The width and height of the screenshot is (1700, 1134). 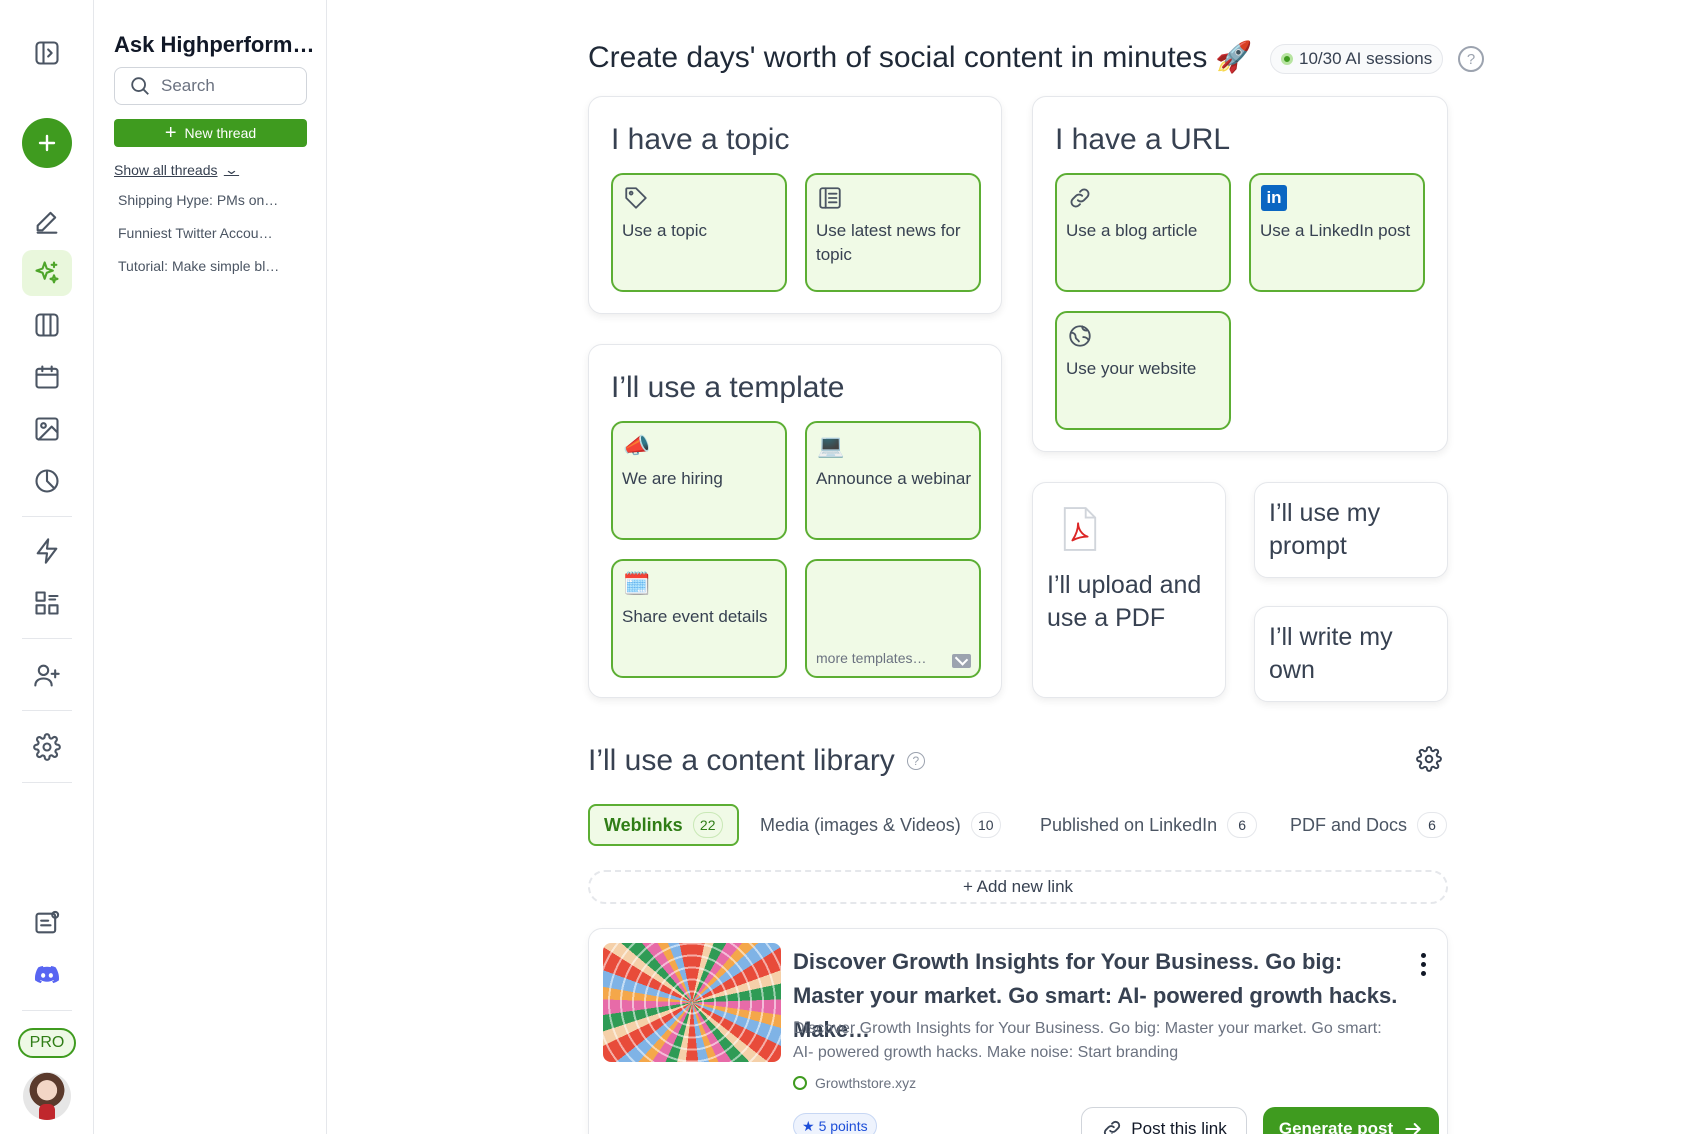 I want to click on use-latest-news-tile: Use latest news for topic, so click(x=893, y=232).